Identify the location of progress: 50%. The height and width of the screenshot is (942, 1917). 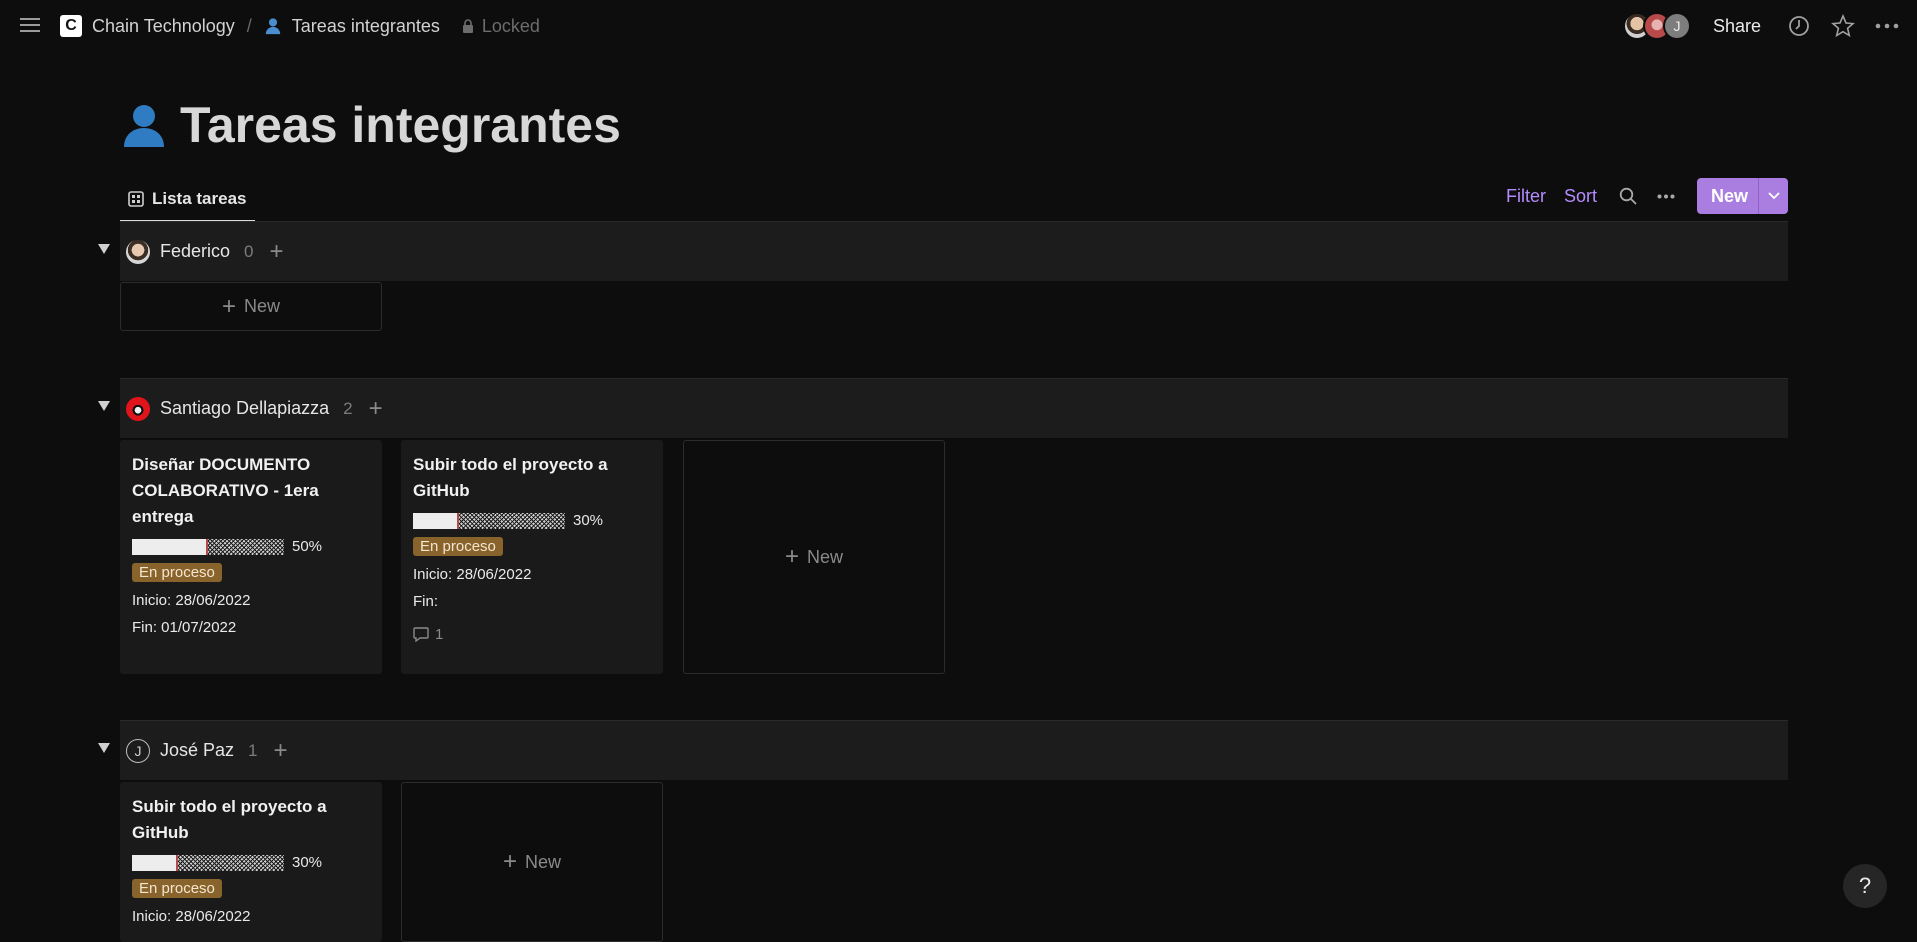
(251, 546).